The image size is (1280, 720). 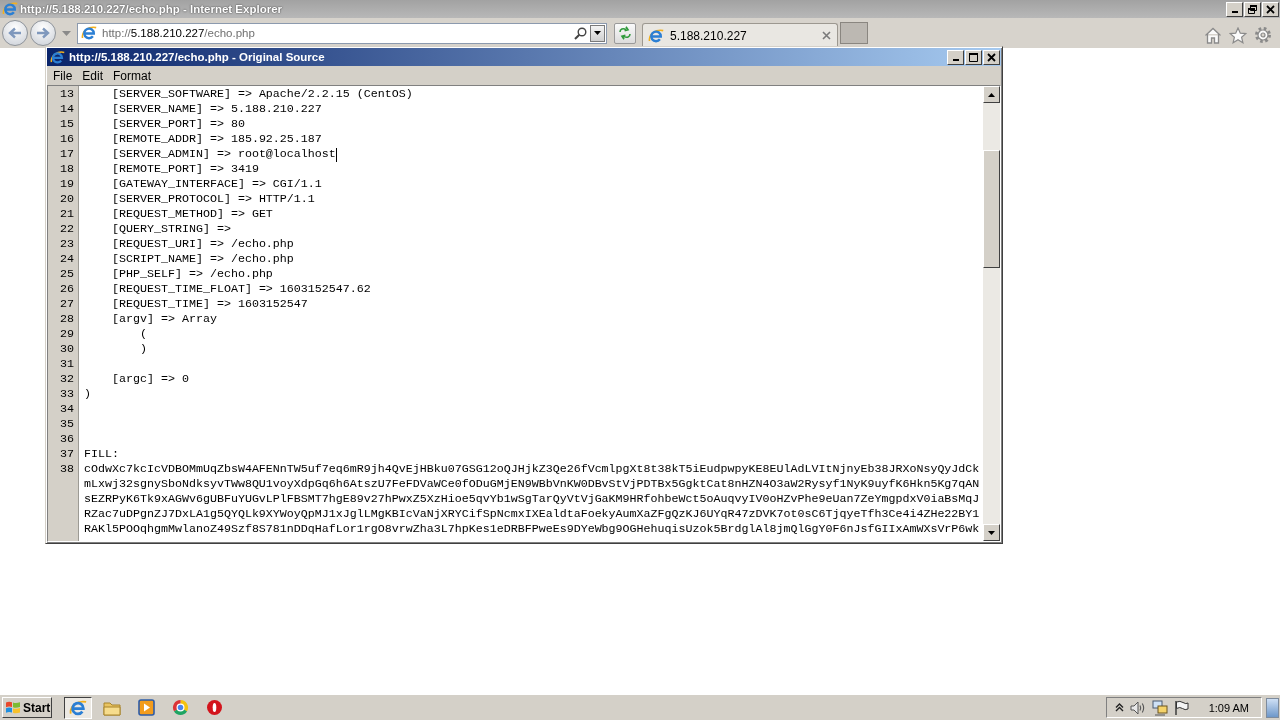 I want to click on scroll-thumb, so click(x=991, y=209).